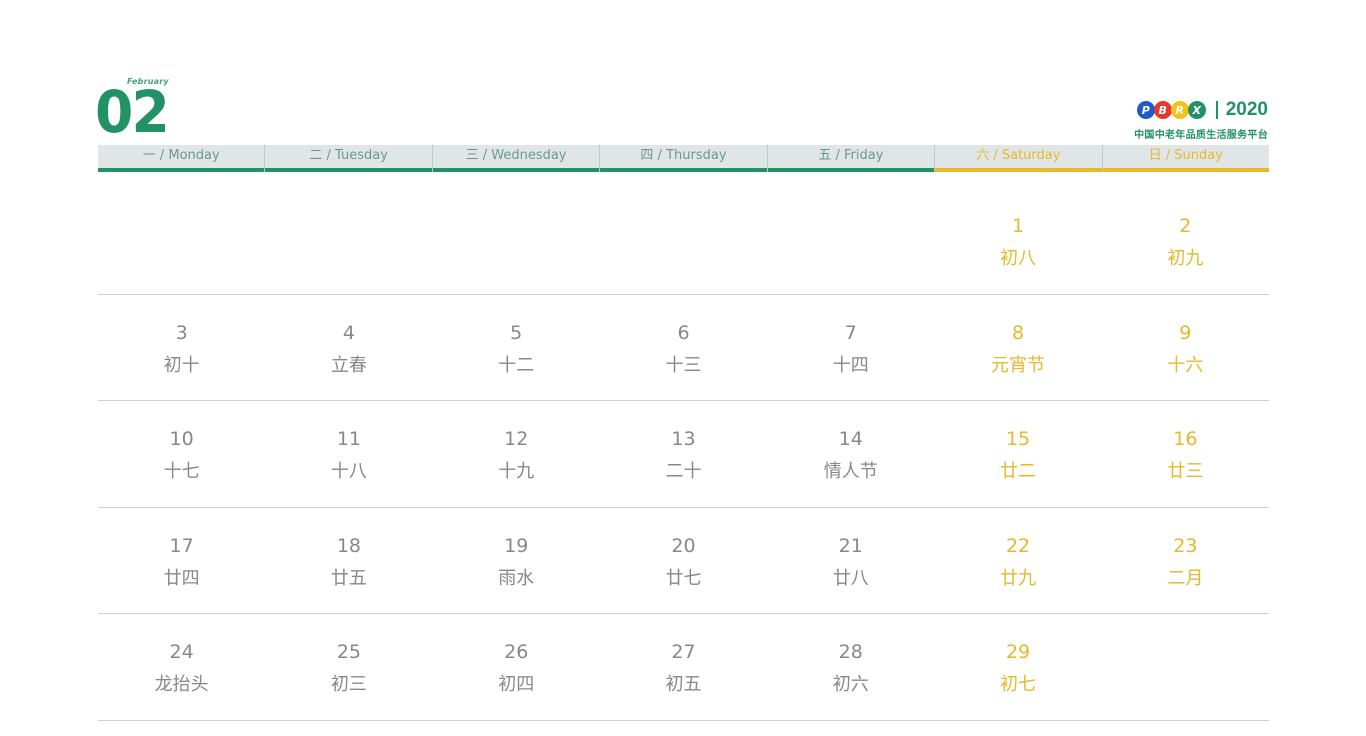 The image size is (1366, 736). I want to click on week-row: 10 十七 11 十八 12 十九 13 二十 14 情人节 15 廿二 16 廿三, so click(683, 454).